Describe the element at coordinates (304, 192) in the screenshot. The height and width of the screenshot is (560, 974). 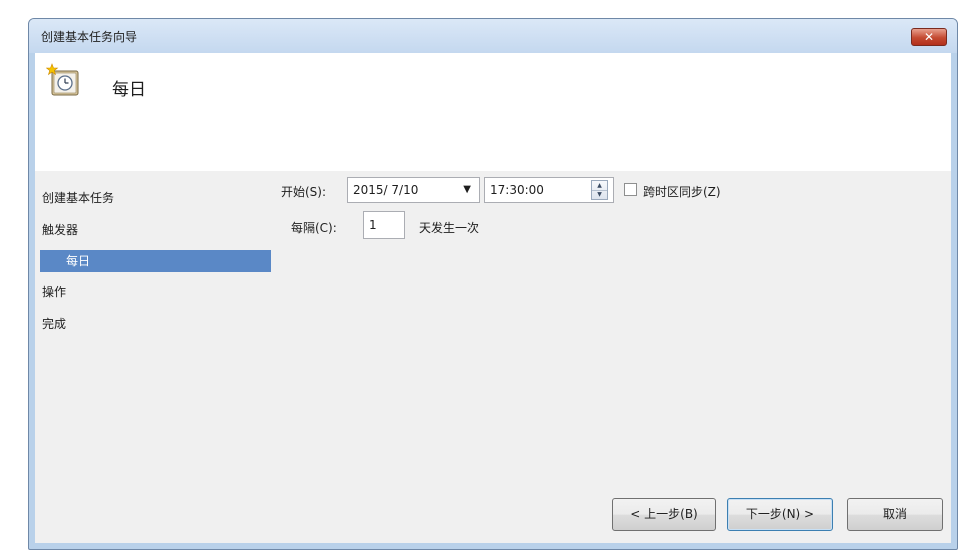
I see `start-label: 开始(S):` at that location.